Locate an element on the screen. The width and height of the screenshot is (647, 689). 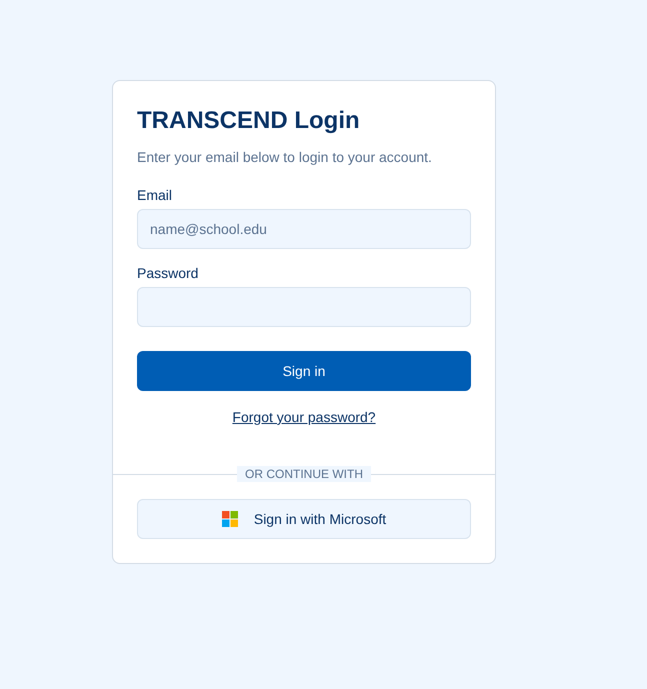
sign-in-button: Sign in is located at coordinates (304, 371).